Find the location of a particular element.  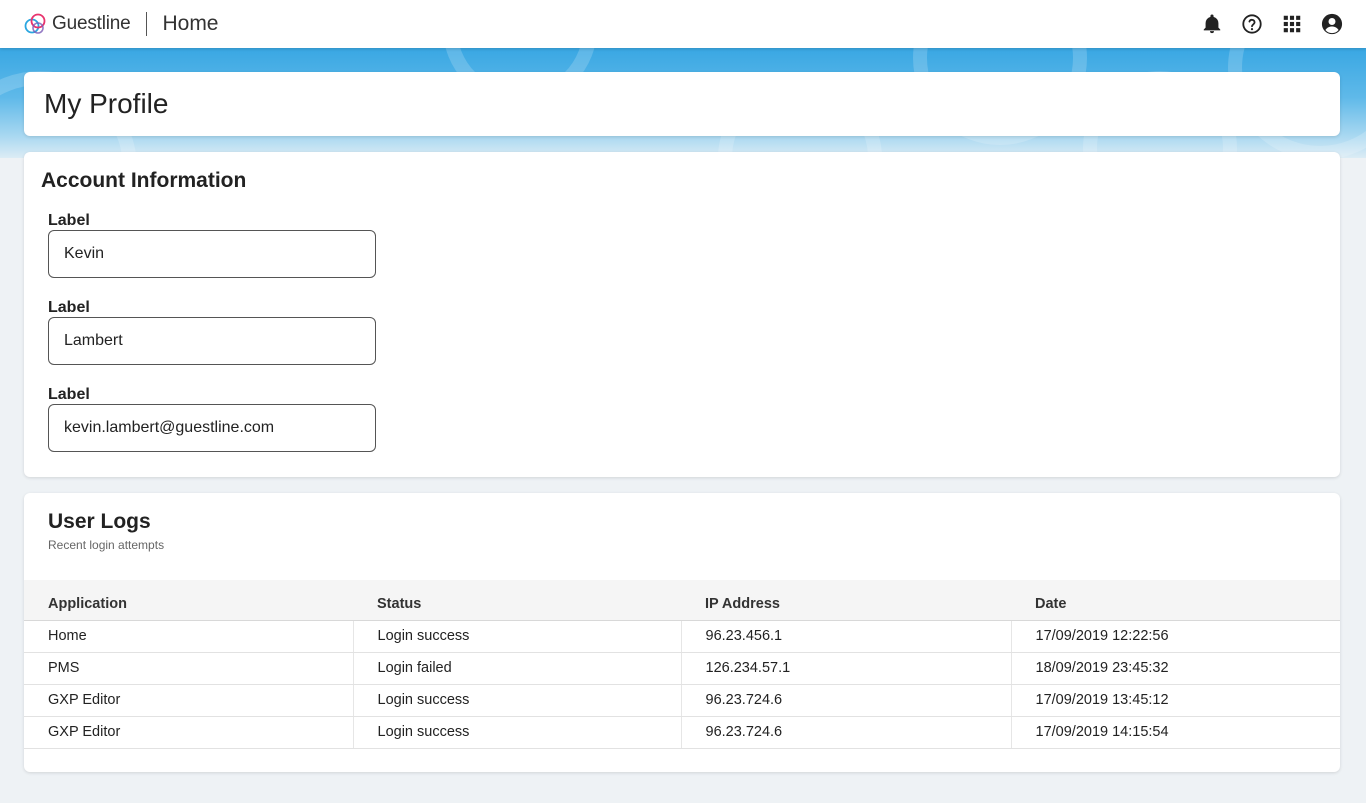

cell-date: 17/09/2019 12:22:56 is located at coordinates (1175, 636).